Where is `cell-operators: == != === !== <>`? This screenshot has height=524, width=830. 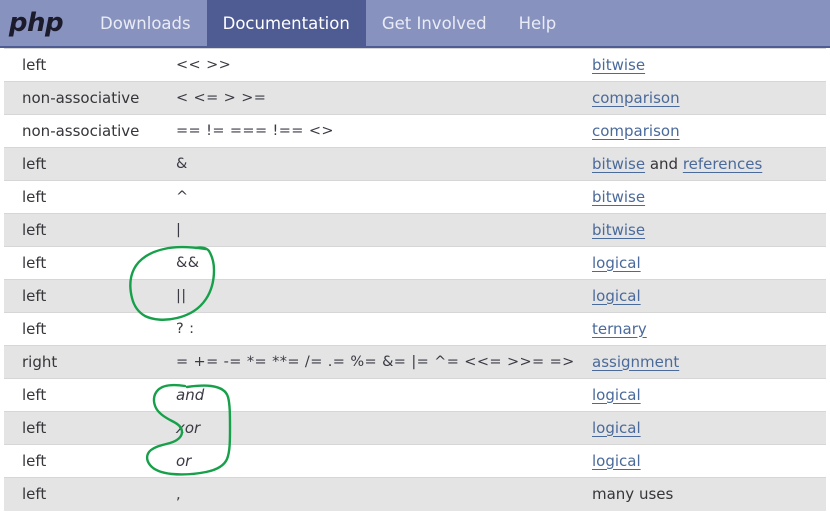 cell-operators: == != === !== <> is located at coordinates (369, 131).